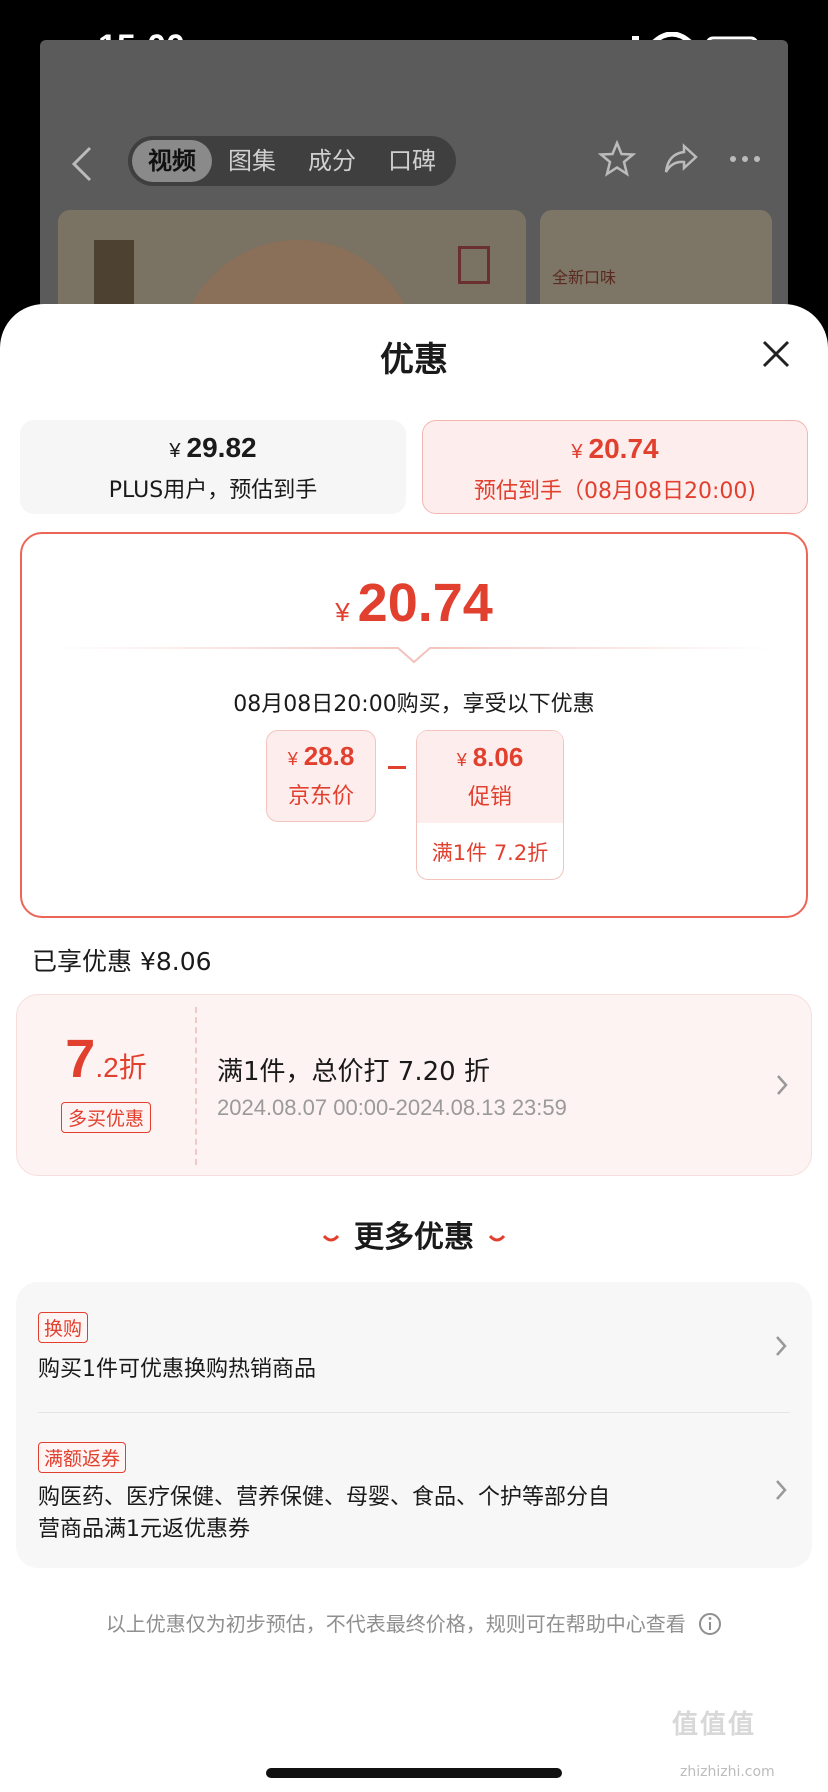  What do you see at coordinates (615, 467) in the screenshot?
I see `estimated-price-box: ¥20.74 预估到手（08月08日20:00)` at bounding box center [615, 467].